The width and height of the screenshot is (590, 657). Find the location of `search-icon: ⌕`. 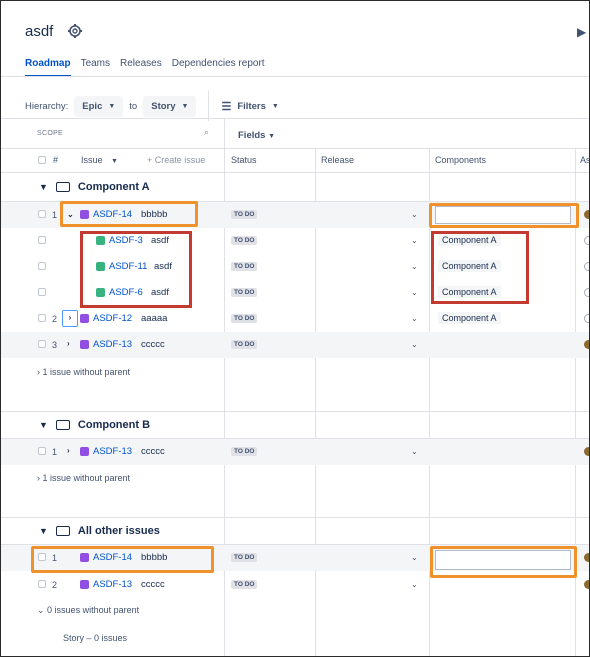

search-icon: ⌕ is located at coordinates (206, 132).